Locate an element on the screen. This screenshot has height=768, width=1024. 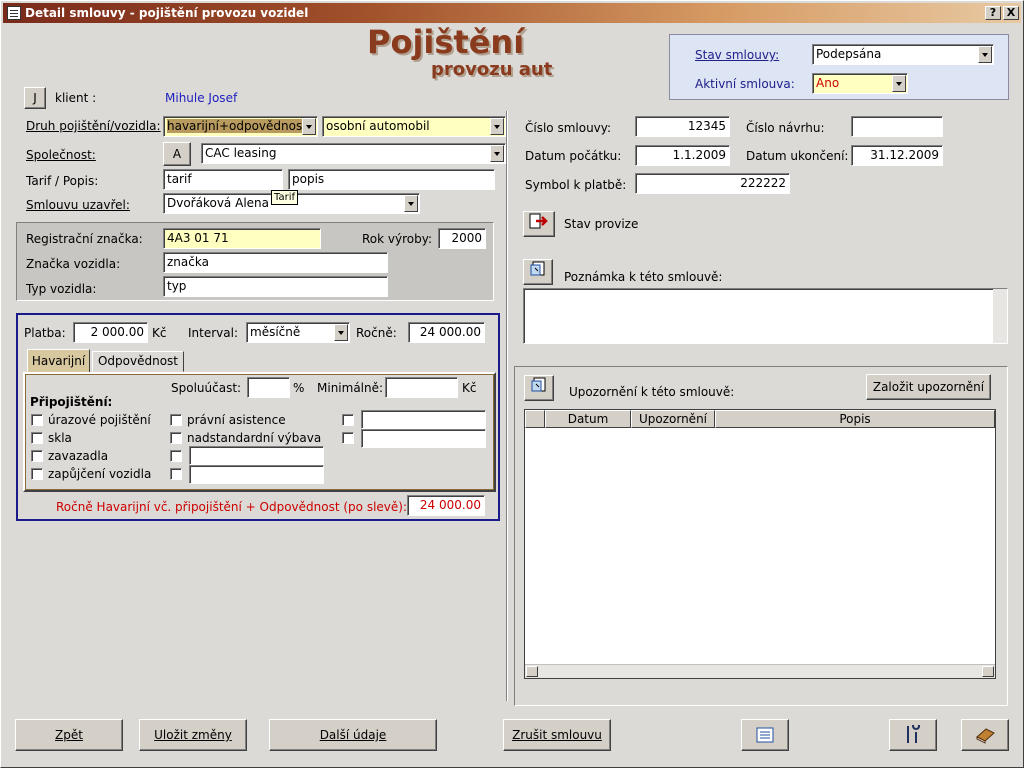
poznamka-textarea is located at coordinates (765, 316).